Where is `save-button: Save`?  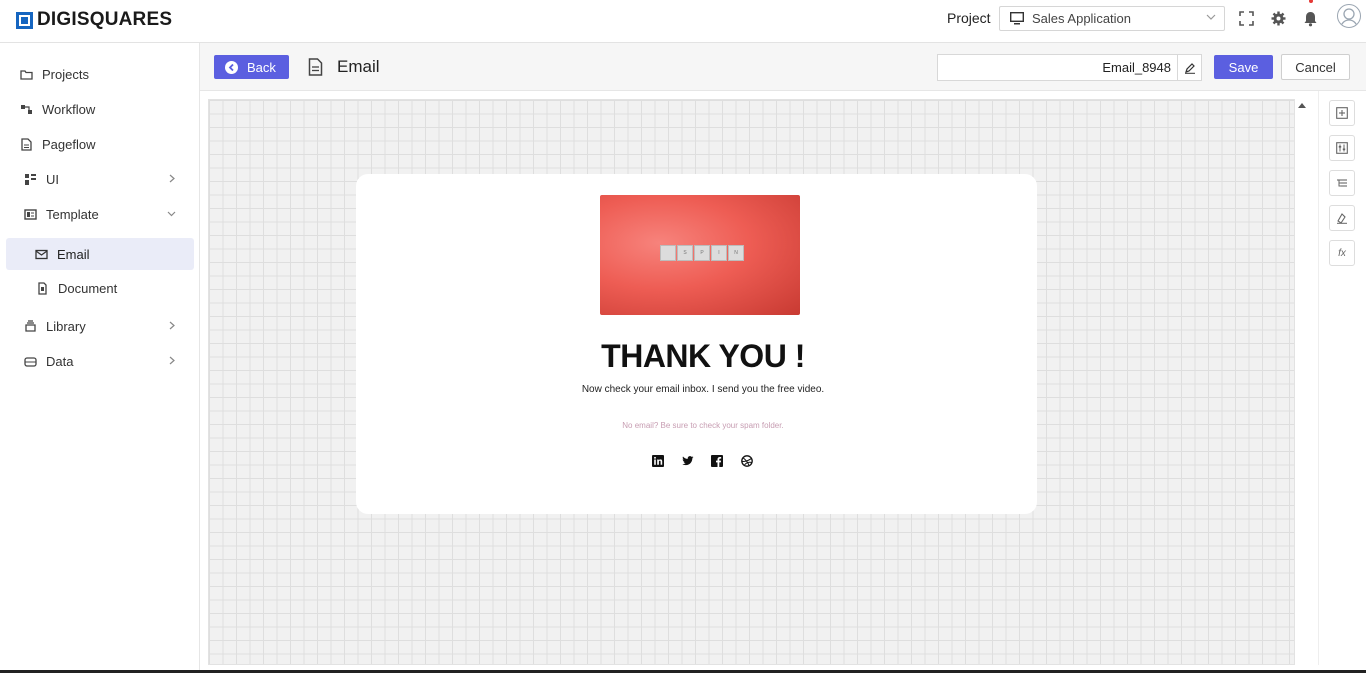
save-button: Save is located at coordinates (1243, 67).